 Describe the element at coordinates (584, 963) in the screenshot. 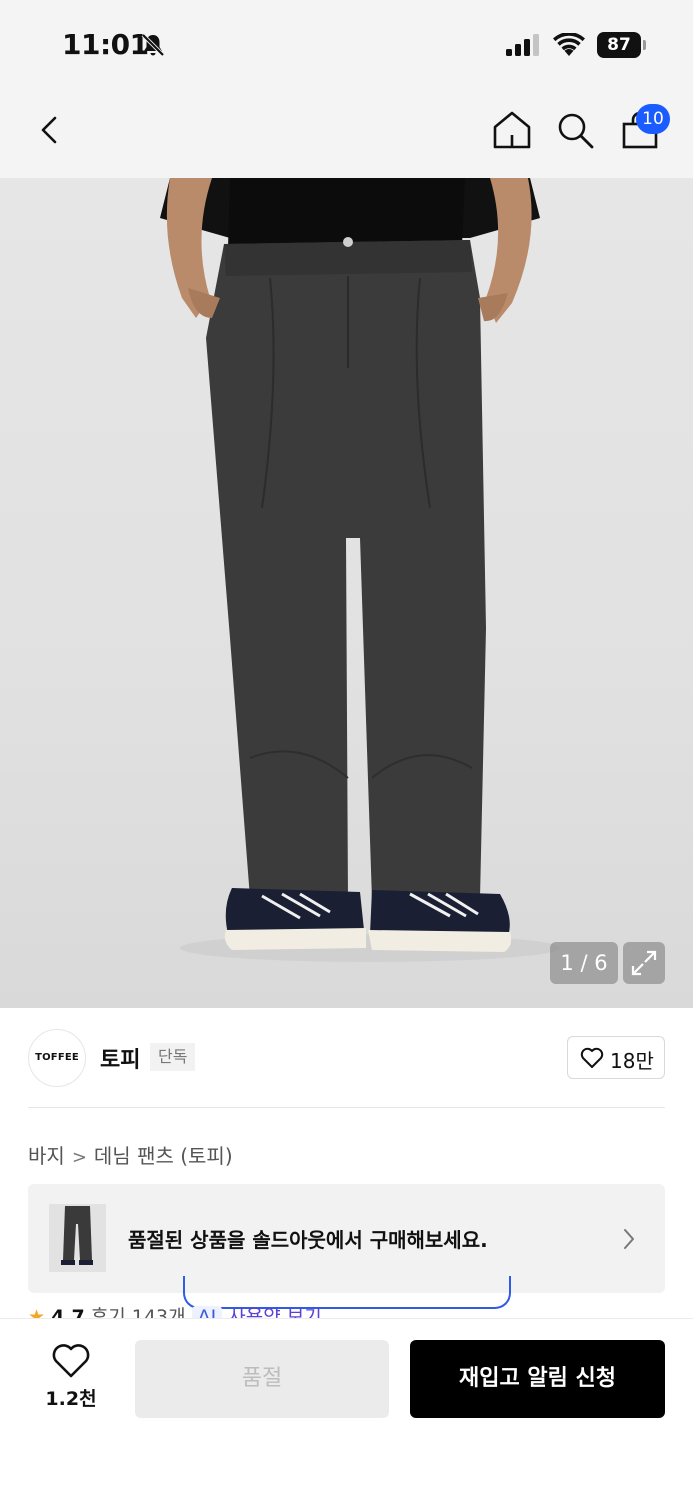

I see `image-counter: 1 / 6` at that location.